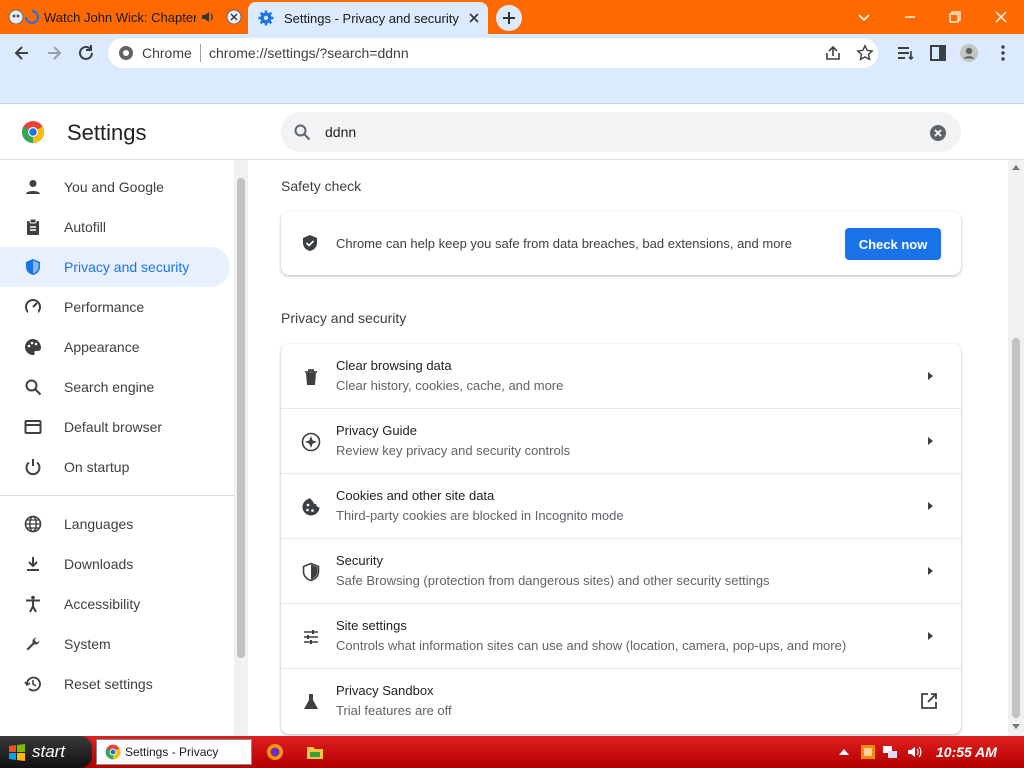  Describe the element at coordinates (621, 701) in the screenshot. I see `row-privacy-sandbox: Privacy Sandbox Trial features are off` at that location.